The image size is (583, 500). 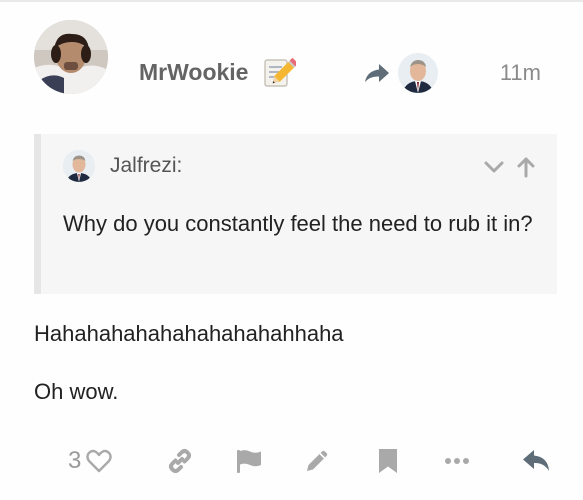 I want to click on post-body-line: Oh wow., so click(x=76, y=391).